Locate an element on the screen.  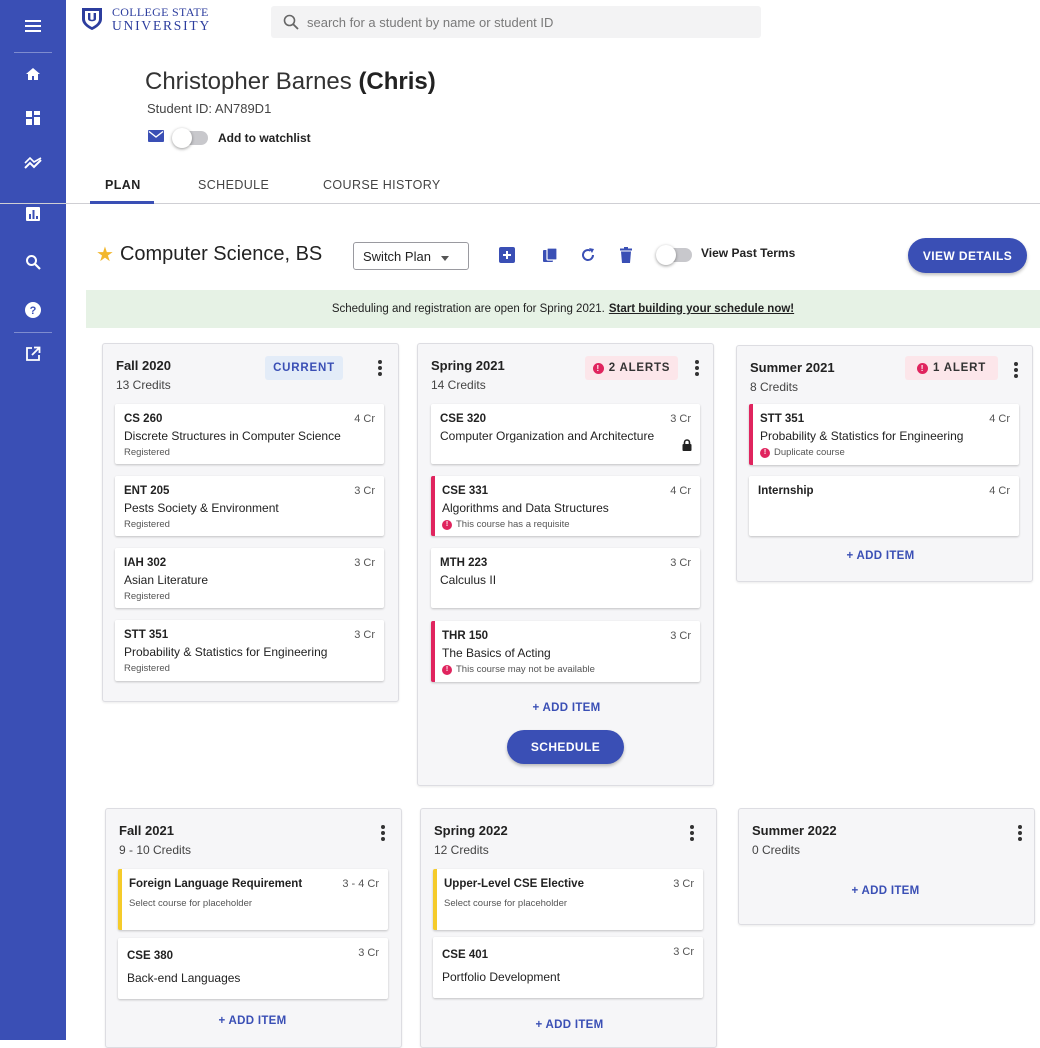
current-term-badge: CURRENT is located at coordinates (304, 368).